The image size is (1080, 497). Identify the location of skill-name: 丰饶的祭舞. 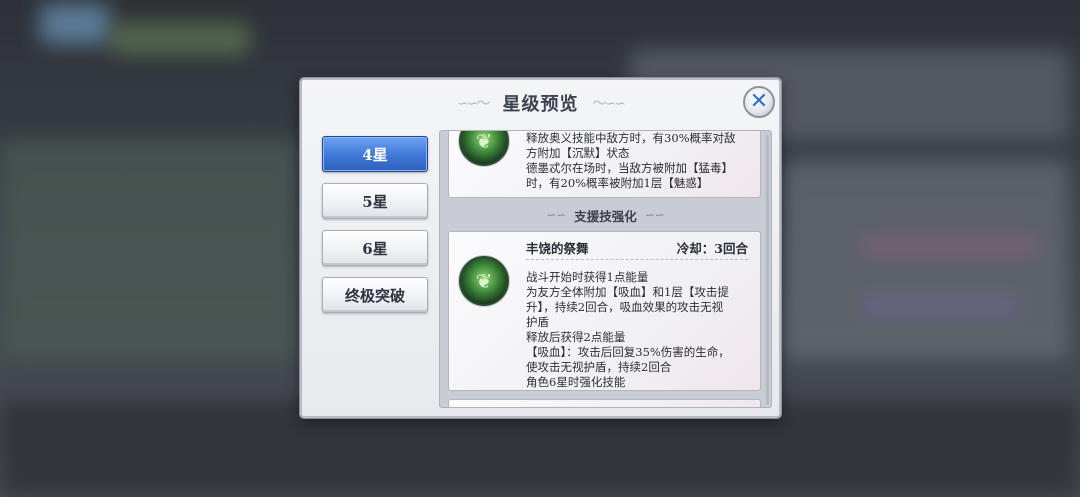
(557, 248).